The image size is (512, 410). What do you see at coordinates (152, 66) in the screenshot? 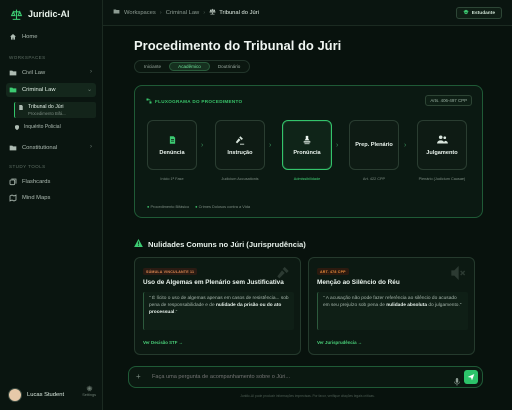
I see `tab-iniciante: Iniciante` at bounding box center [152, 66].